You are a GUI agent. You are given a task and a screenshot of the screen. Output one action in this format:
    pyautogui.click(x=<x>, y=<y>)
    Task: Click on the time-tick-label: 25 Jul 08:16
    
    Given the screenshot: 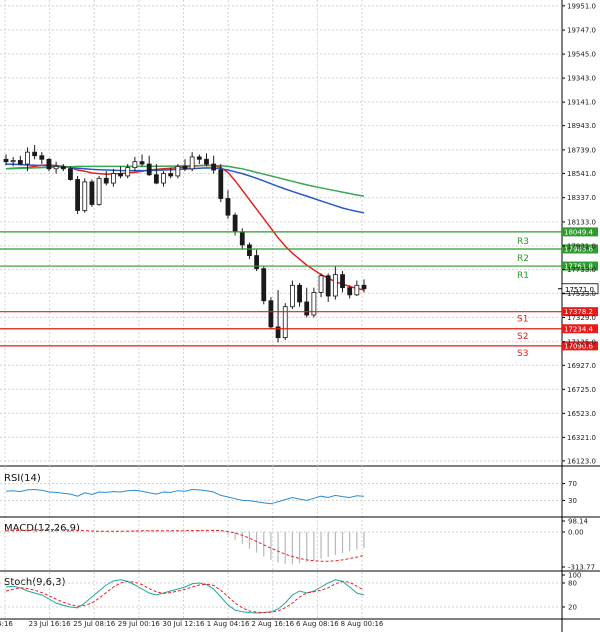 What is the action you would take?
    pyautogui.click(x=94, y=624)
    